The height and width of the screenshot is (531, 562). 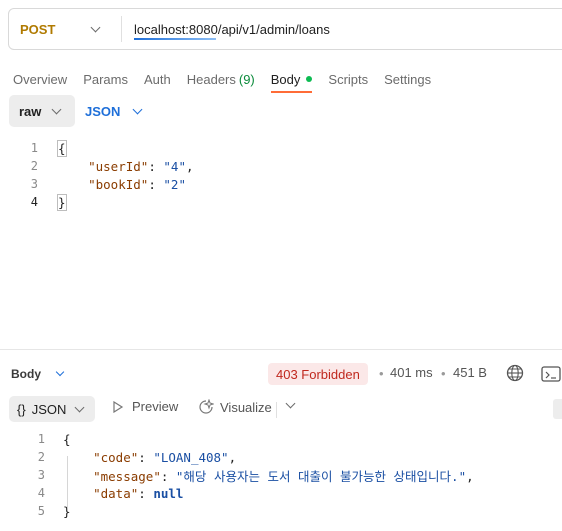 I want to click on method-label: POST, so click(x=38, y=29).